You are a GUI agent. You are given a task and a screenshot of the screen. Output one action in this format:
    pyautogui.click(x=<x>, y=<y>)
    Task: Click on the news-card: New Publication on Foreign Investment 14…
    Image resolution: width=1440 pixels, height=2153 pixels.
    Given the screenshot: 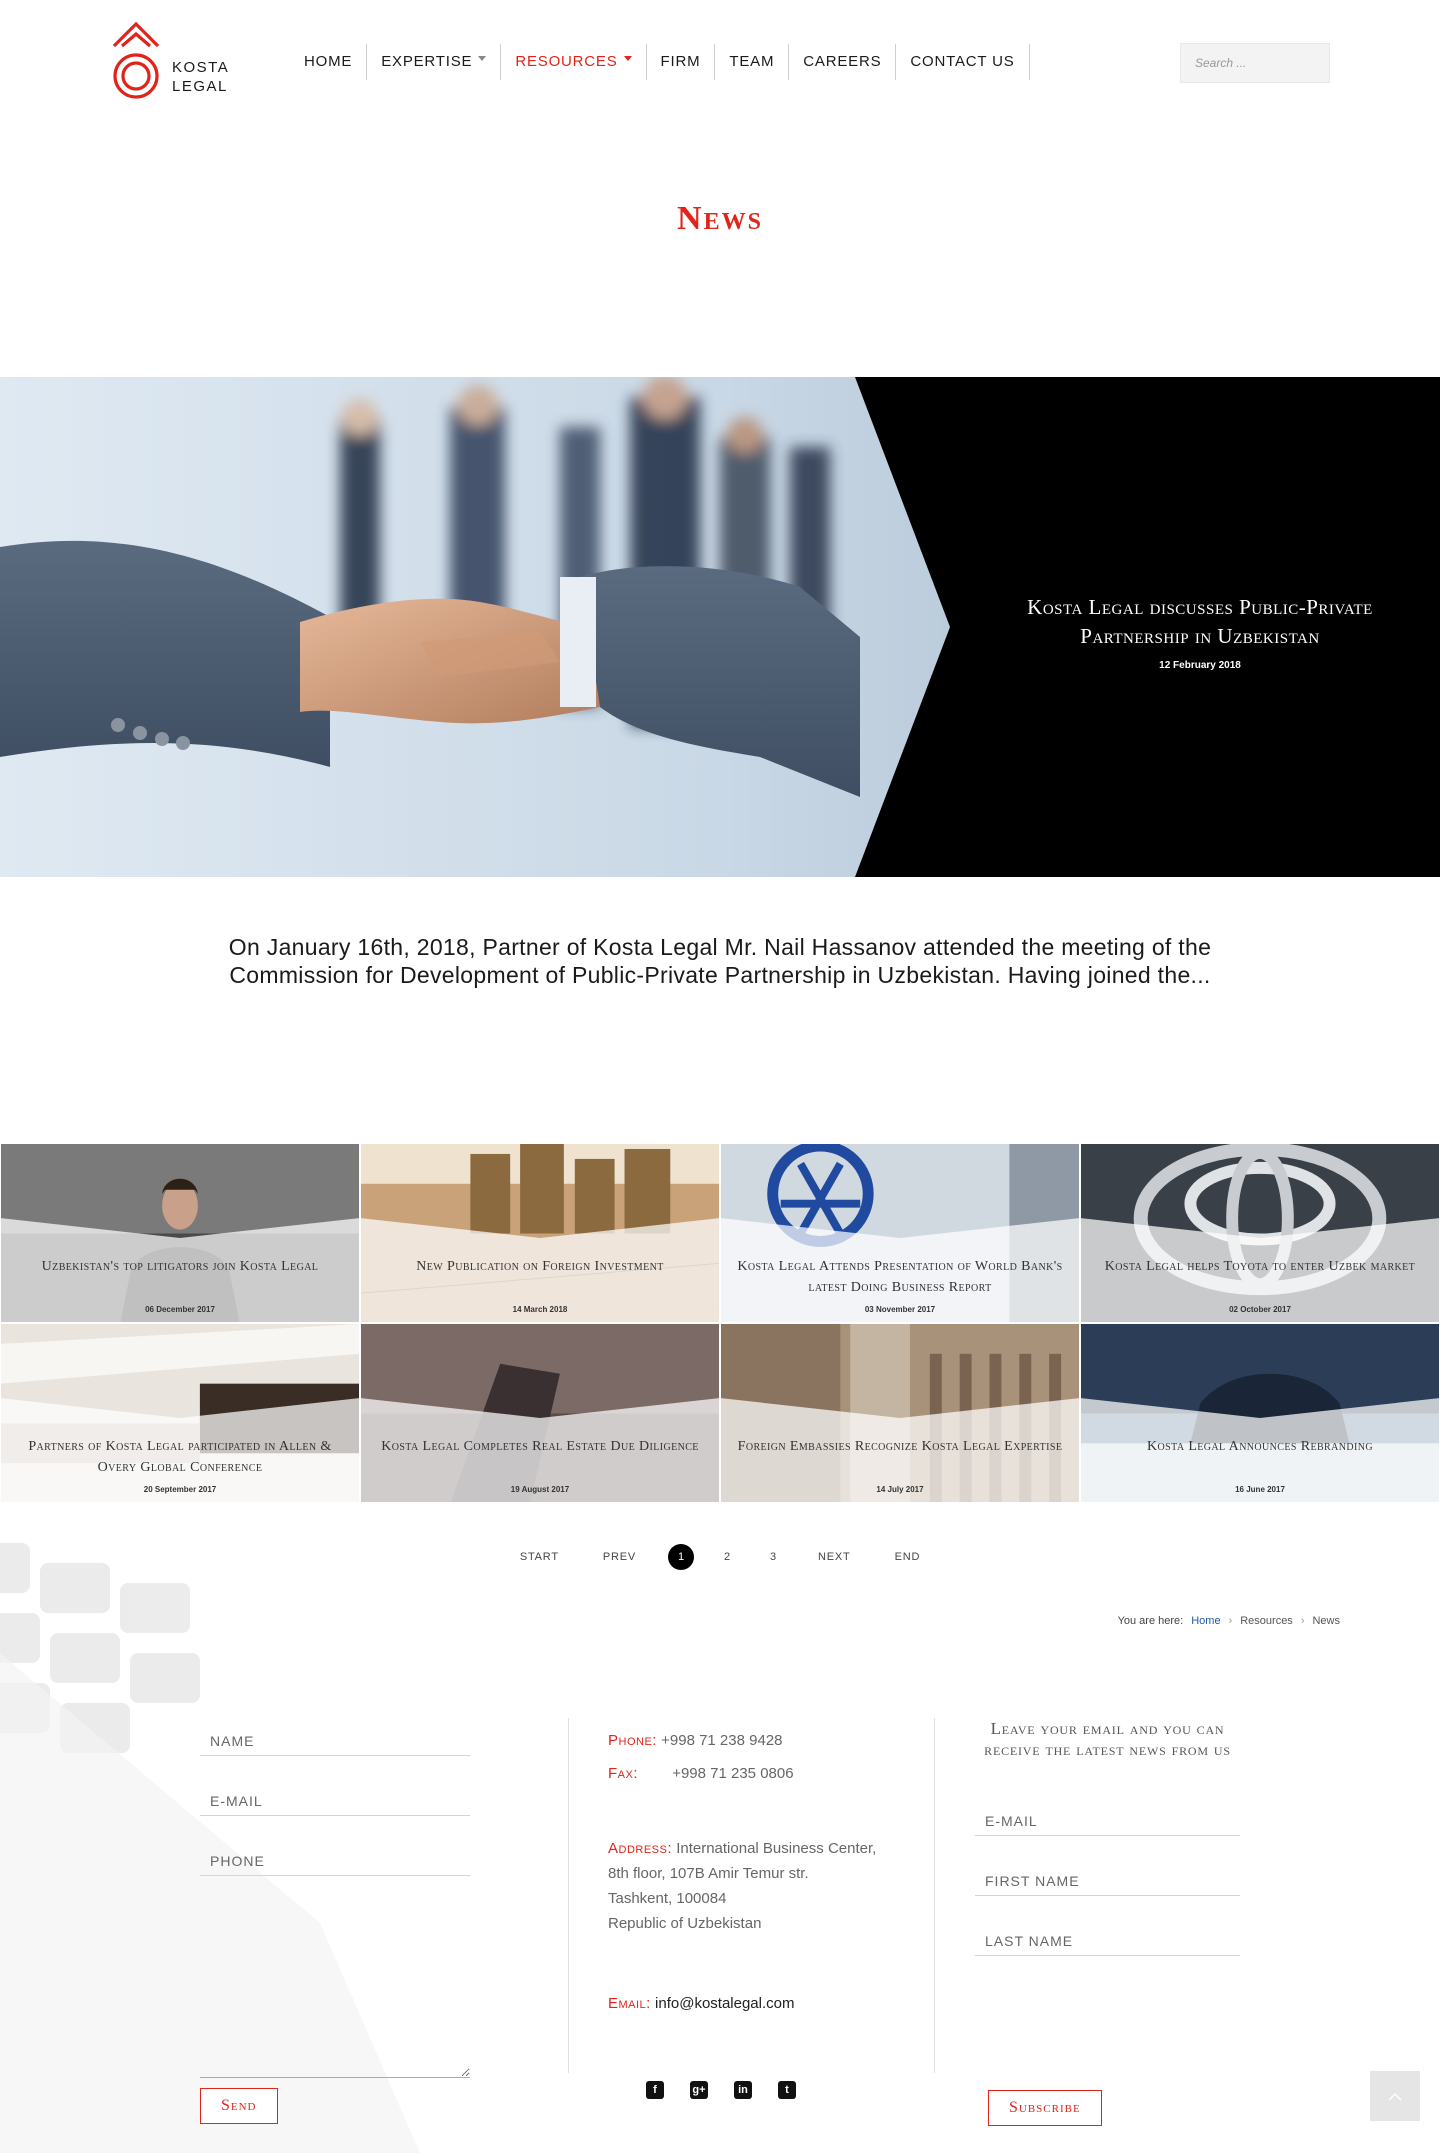 What is the action you would take?
    pyautogui.click(x=540, y=1233)
    